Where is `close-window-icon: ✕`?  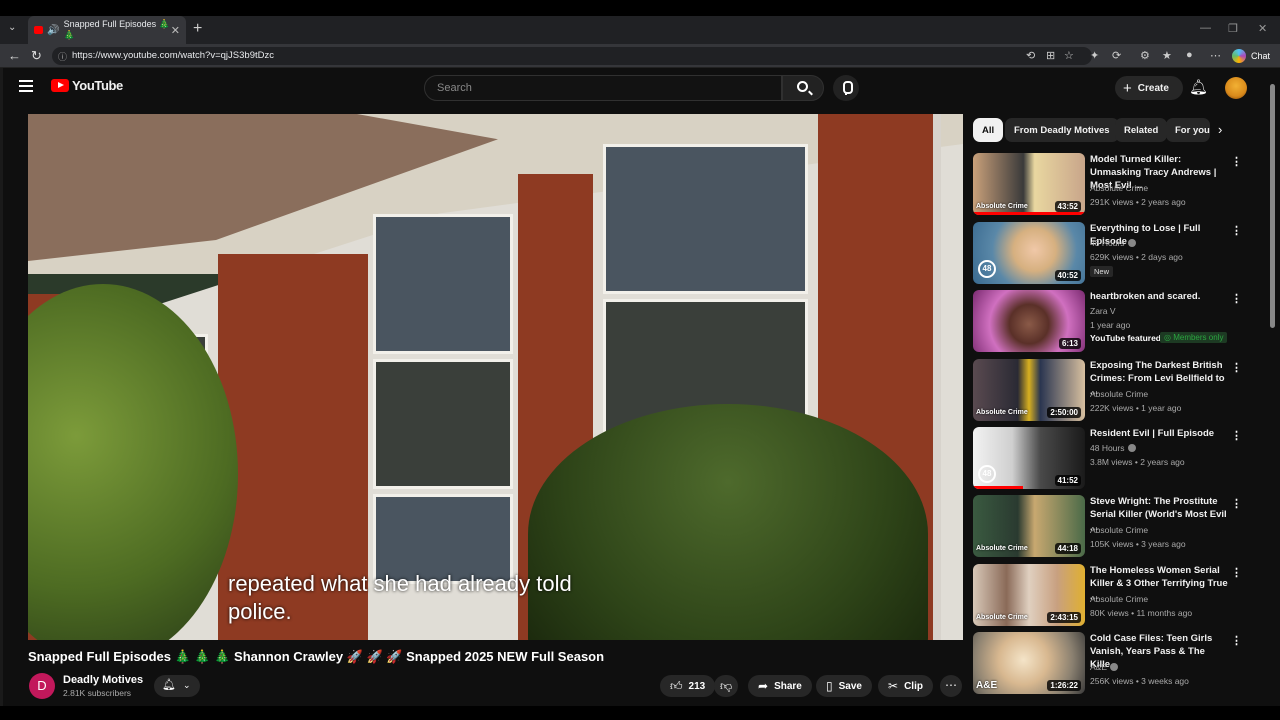 close-window-icon: ✕ is located at coordinates (1262, 28).